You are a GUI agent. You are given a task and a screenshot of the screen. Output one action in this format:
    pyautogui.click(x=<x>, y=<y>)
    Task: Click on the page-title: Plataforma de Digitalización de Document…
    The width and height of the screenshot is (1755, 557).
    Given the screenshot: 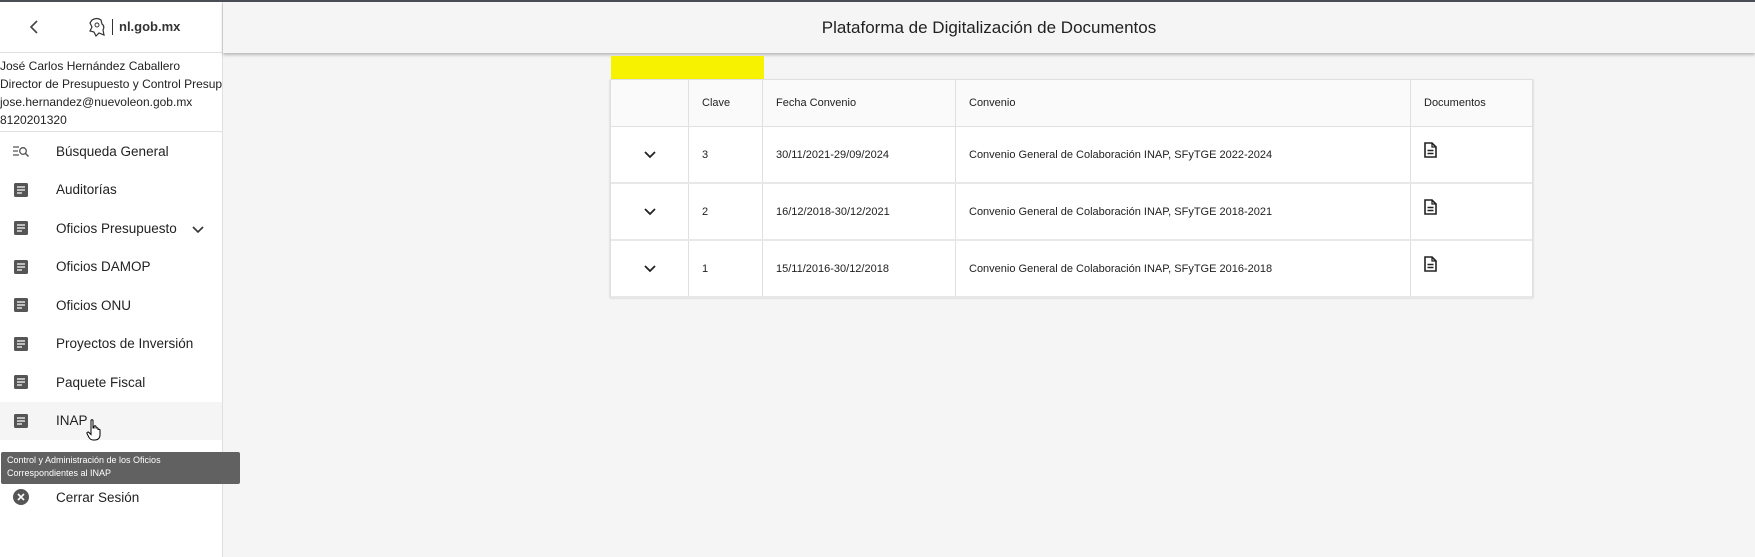 What is the action you would take?
    pyautogui.click(x=989, y=27)
    